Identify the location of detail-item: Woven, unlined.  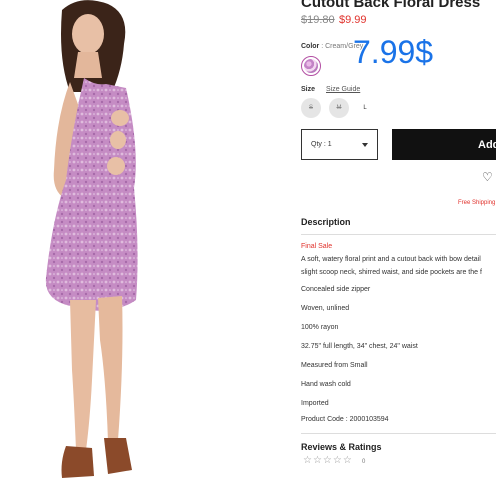
(325, 308).